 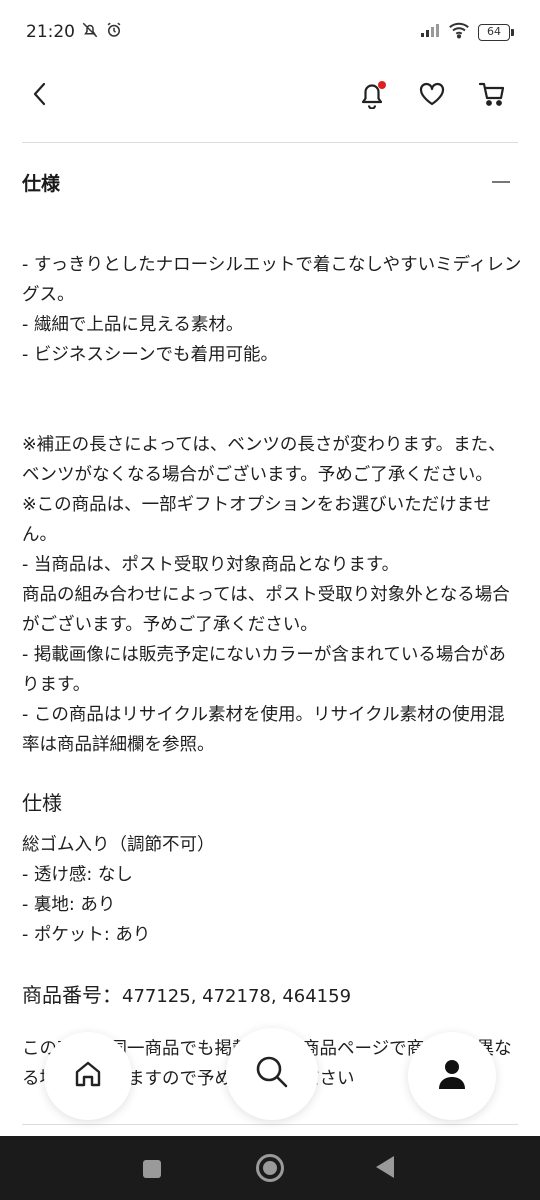 What do you see at coordinates (430, 32) in the screenshot?
I see `signal-icon` at bounding box center [430, 32].